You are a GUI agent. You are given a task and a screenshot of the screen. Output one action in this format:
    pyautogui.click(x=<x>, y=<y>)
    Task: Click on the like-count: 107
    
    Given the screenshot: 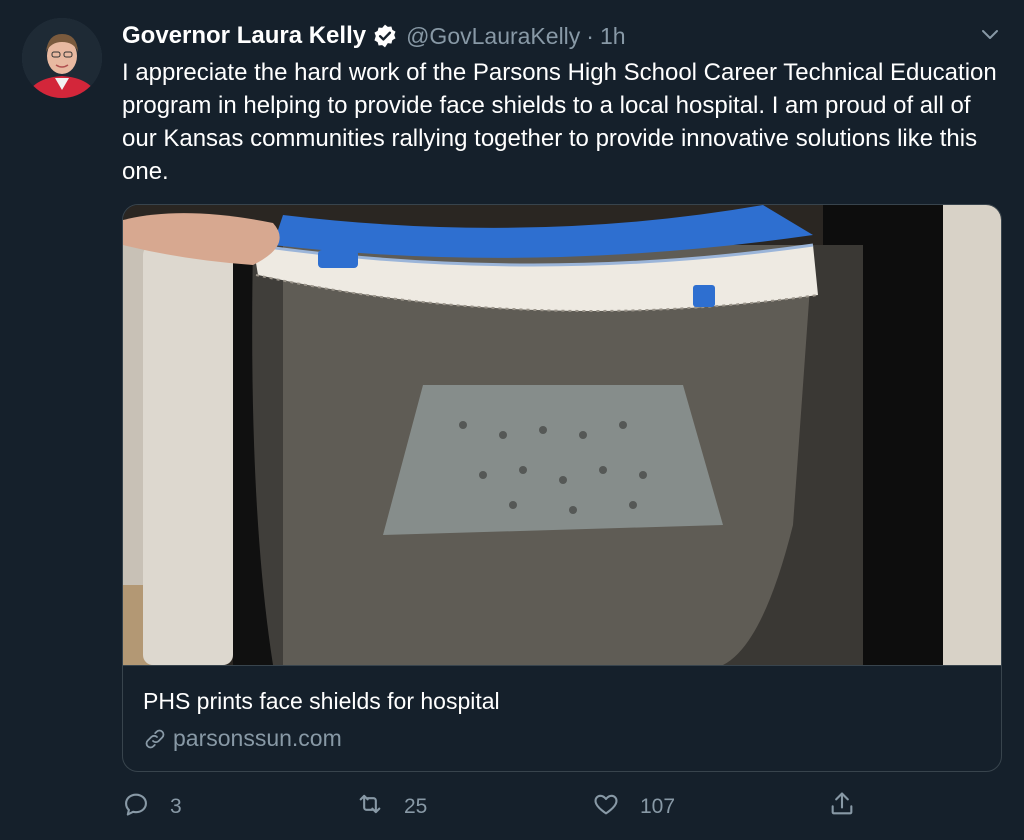 What is the action you would take?
    pyautogui.click(x=658, y=806)
    